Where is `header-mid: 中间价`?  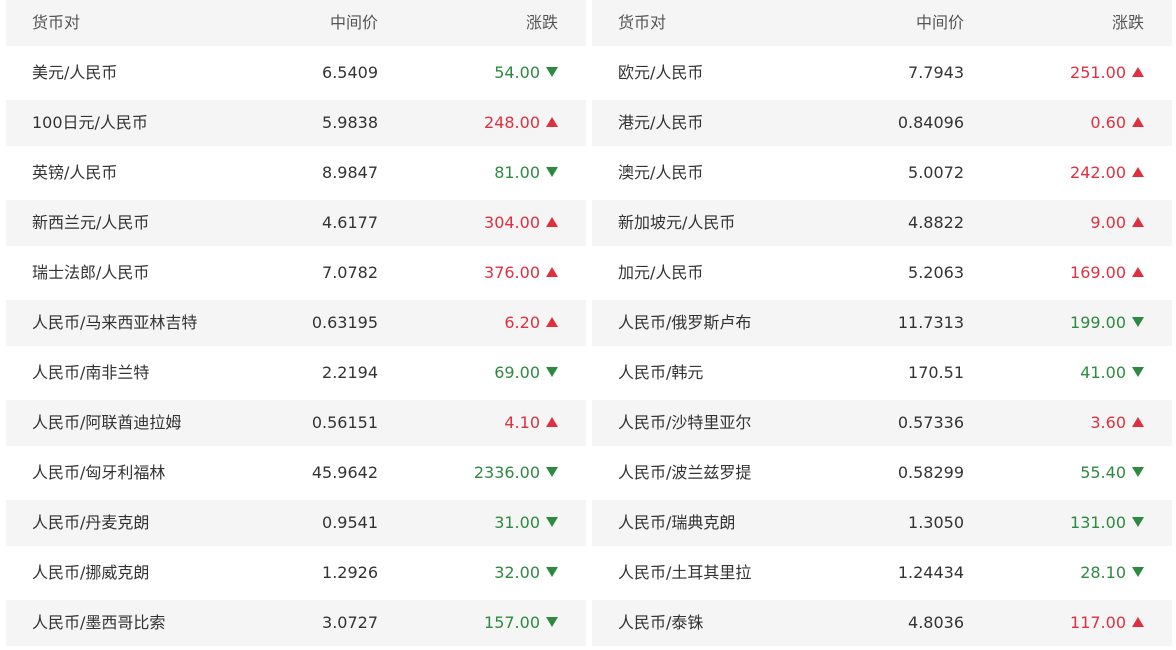
header-mid: 中间价 is located at coordinates (353, 22).